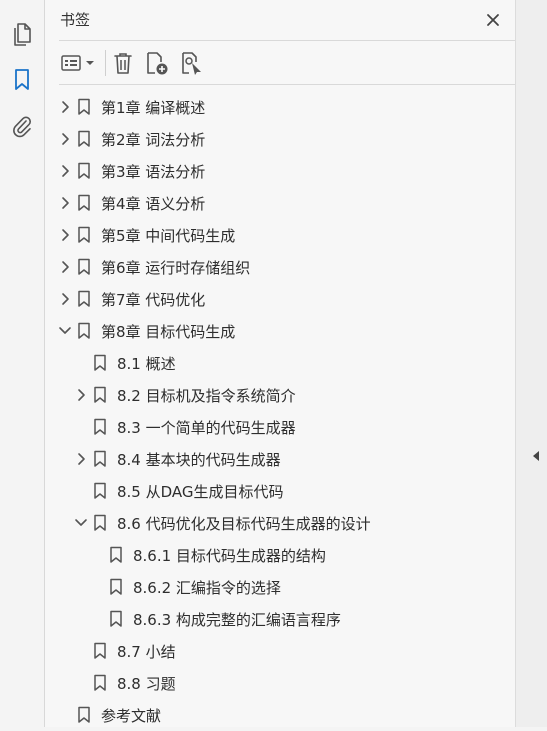 This screenshot has width=547, height=731. I want to click on bookmark-label: 第1章 编译概述, so click(153, 108).